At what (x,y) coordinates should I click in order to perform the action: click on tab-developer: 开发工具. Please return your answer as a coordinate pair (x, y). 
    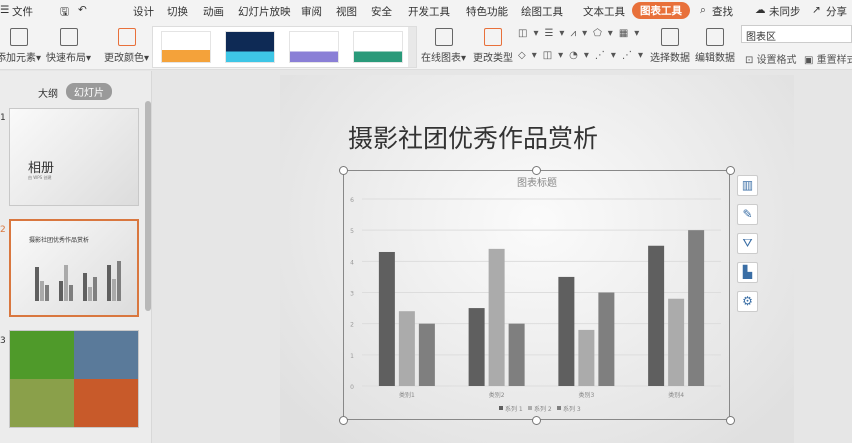
    Looking at the image, I should click on (429, 11).